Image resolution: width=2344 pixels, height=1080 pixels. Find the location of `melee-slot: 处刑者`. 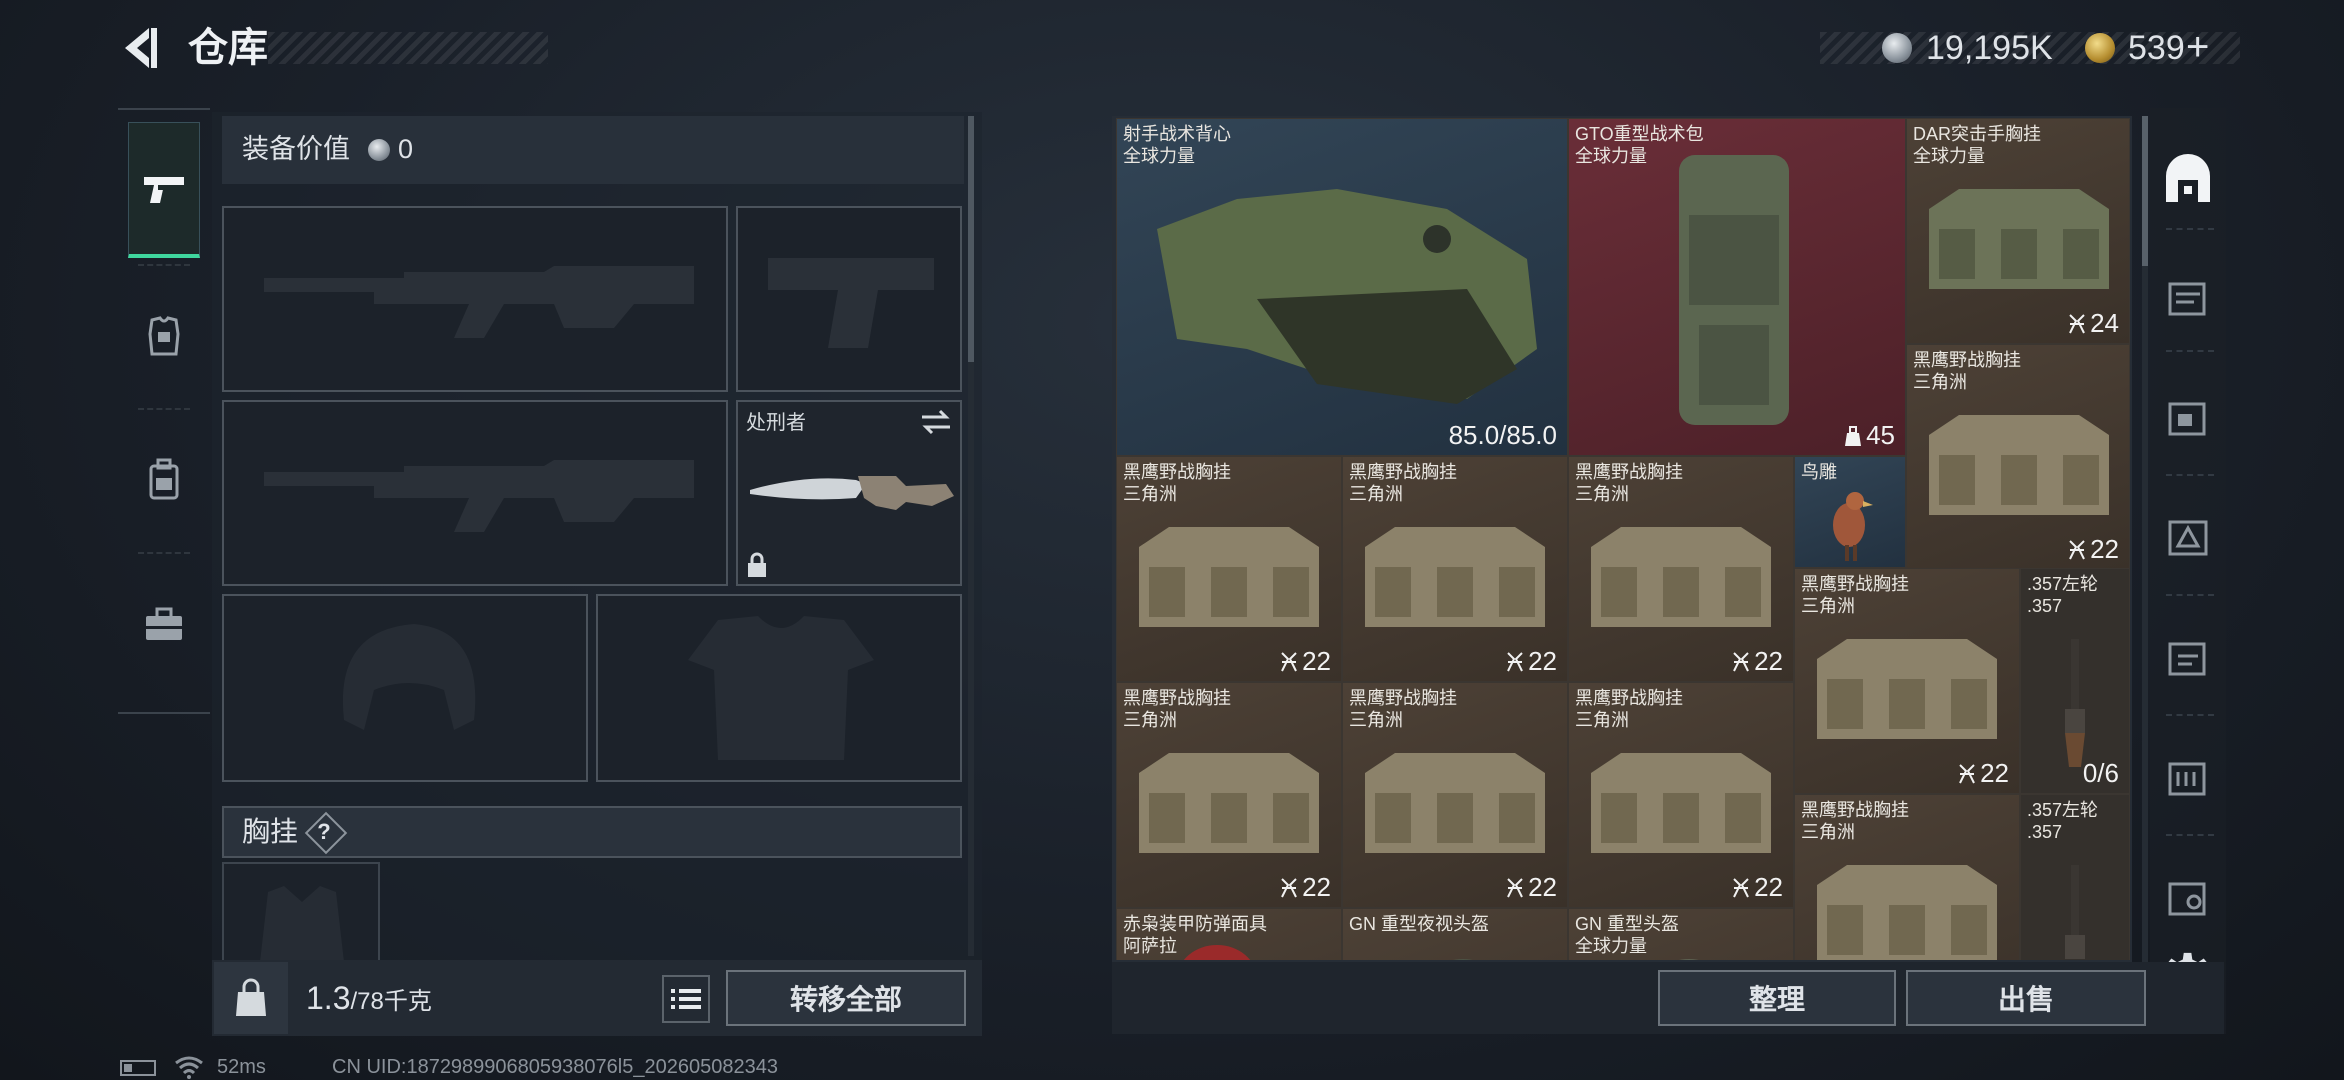

melee-slot: 处刑者 is located at coordinates (849, 493).